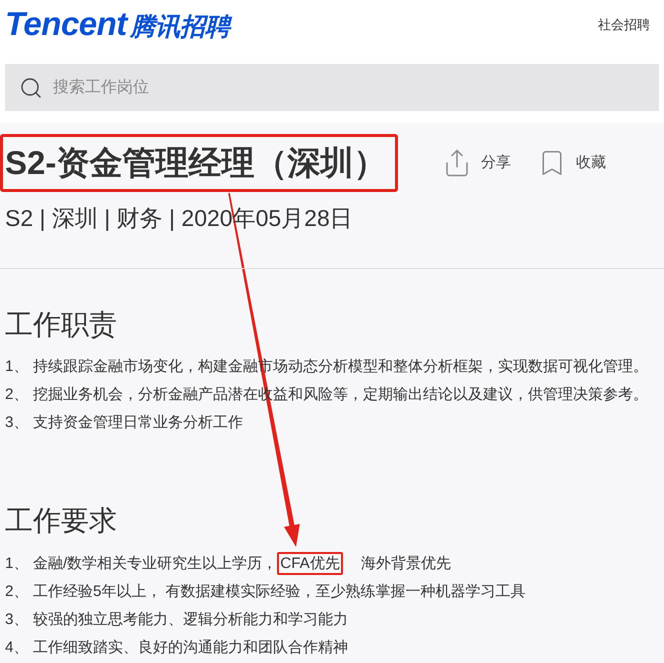 The image size is (664, 663). What do you see at coordinates (624, 25) in the screenshot?
I see `nav-link: 社会招聘` at bounding box center [624, 25].